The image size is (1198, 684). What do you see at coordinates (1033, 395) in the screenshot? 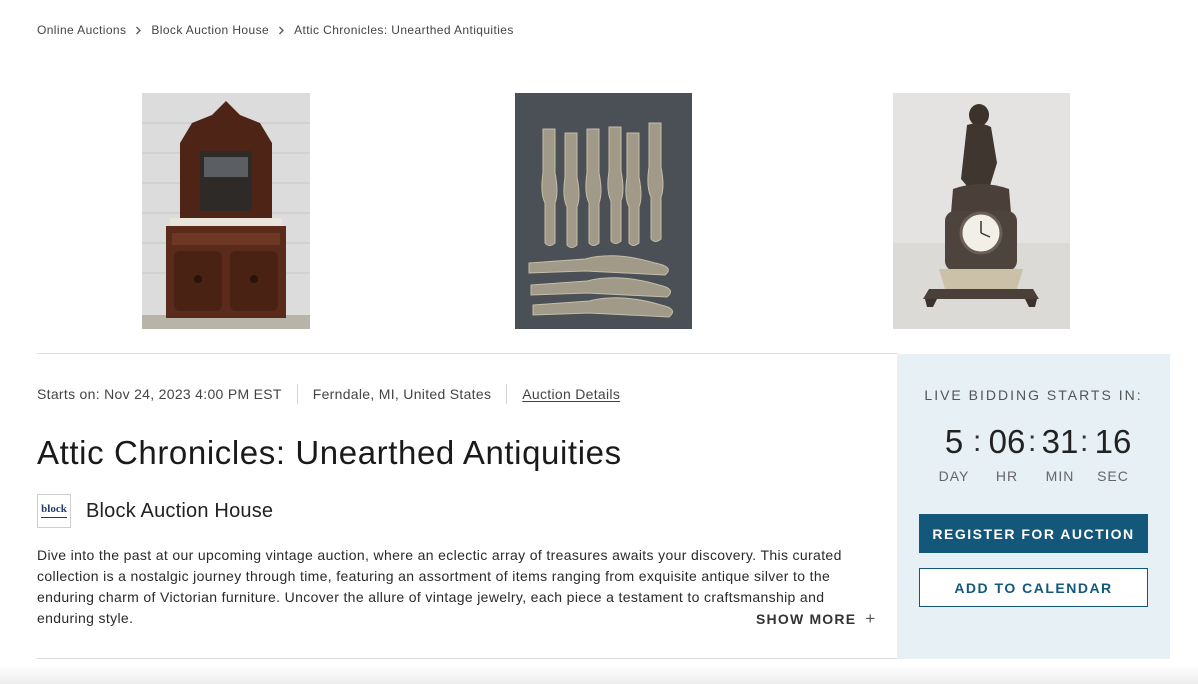
I see `live-bidding-label: LIVE BIDDING STARTS IN:` at bounding box center [1033, 395].